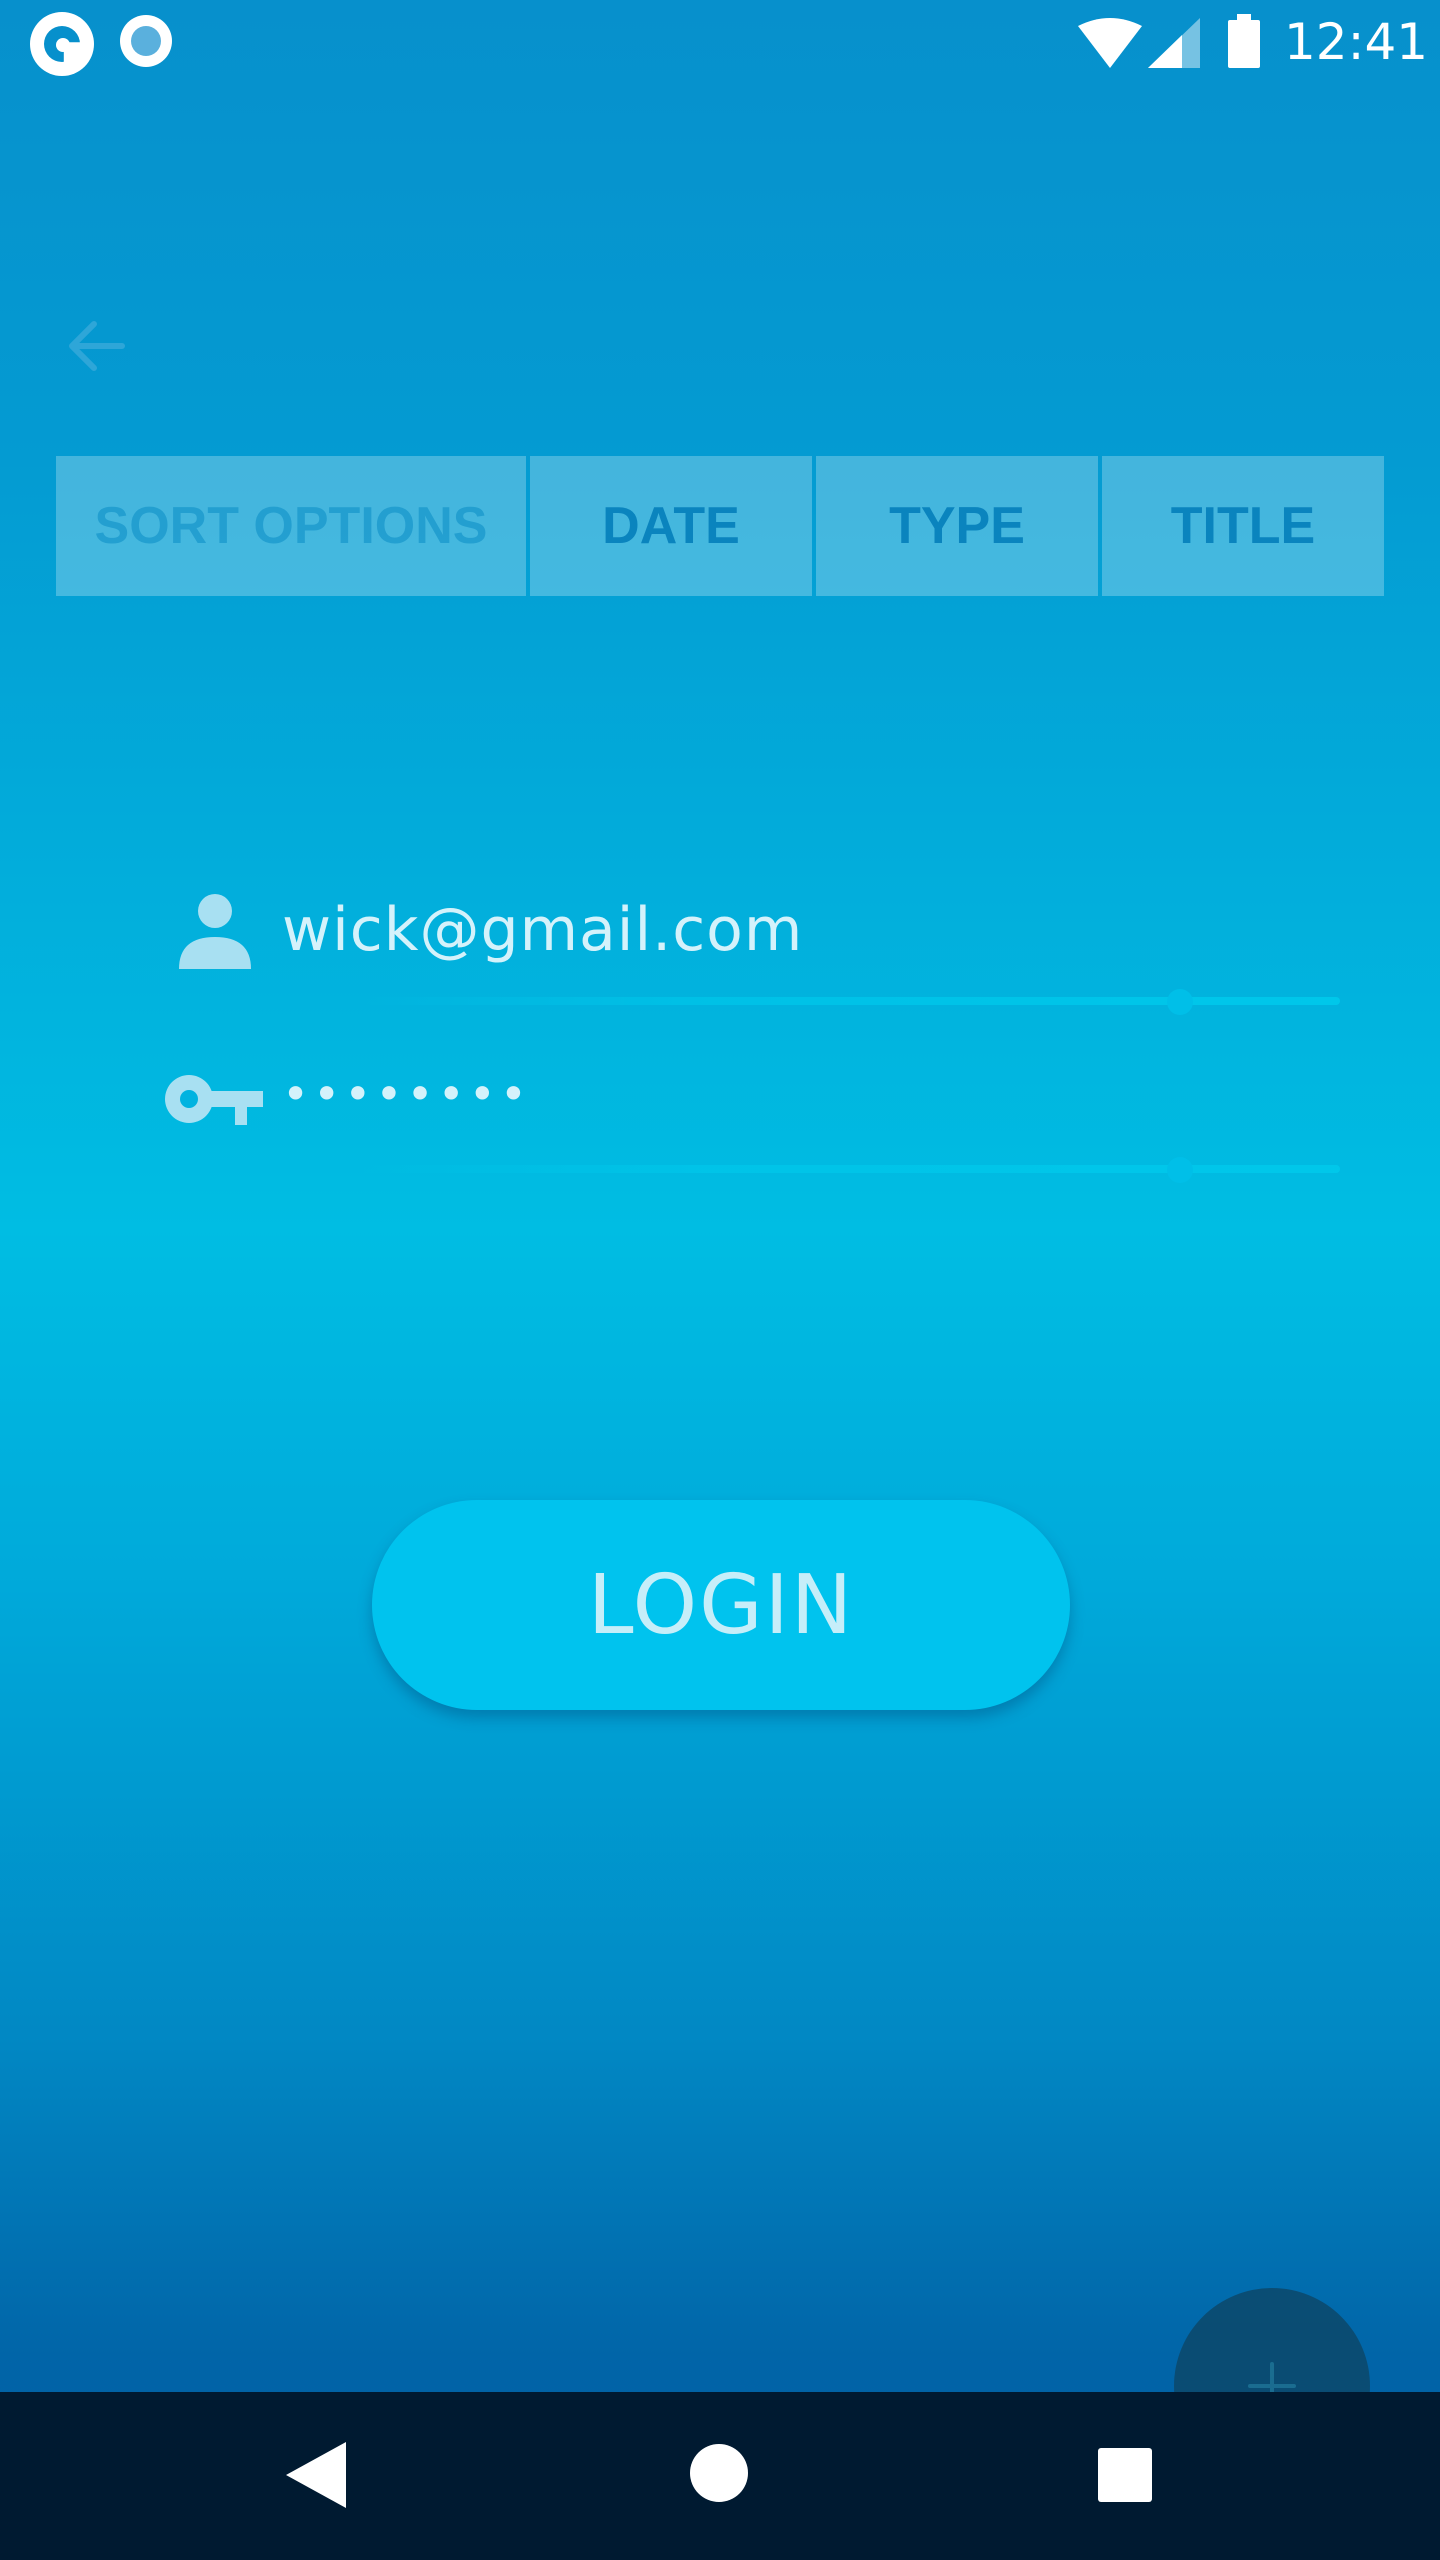 The width and height of the screenshot is (1440, 2560). Describe the element at coordinates (957, 526) in the screenshot. I see `sort-type-button: TYPE` at that location.